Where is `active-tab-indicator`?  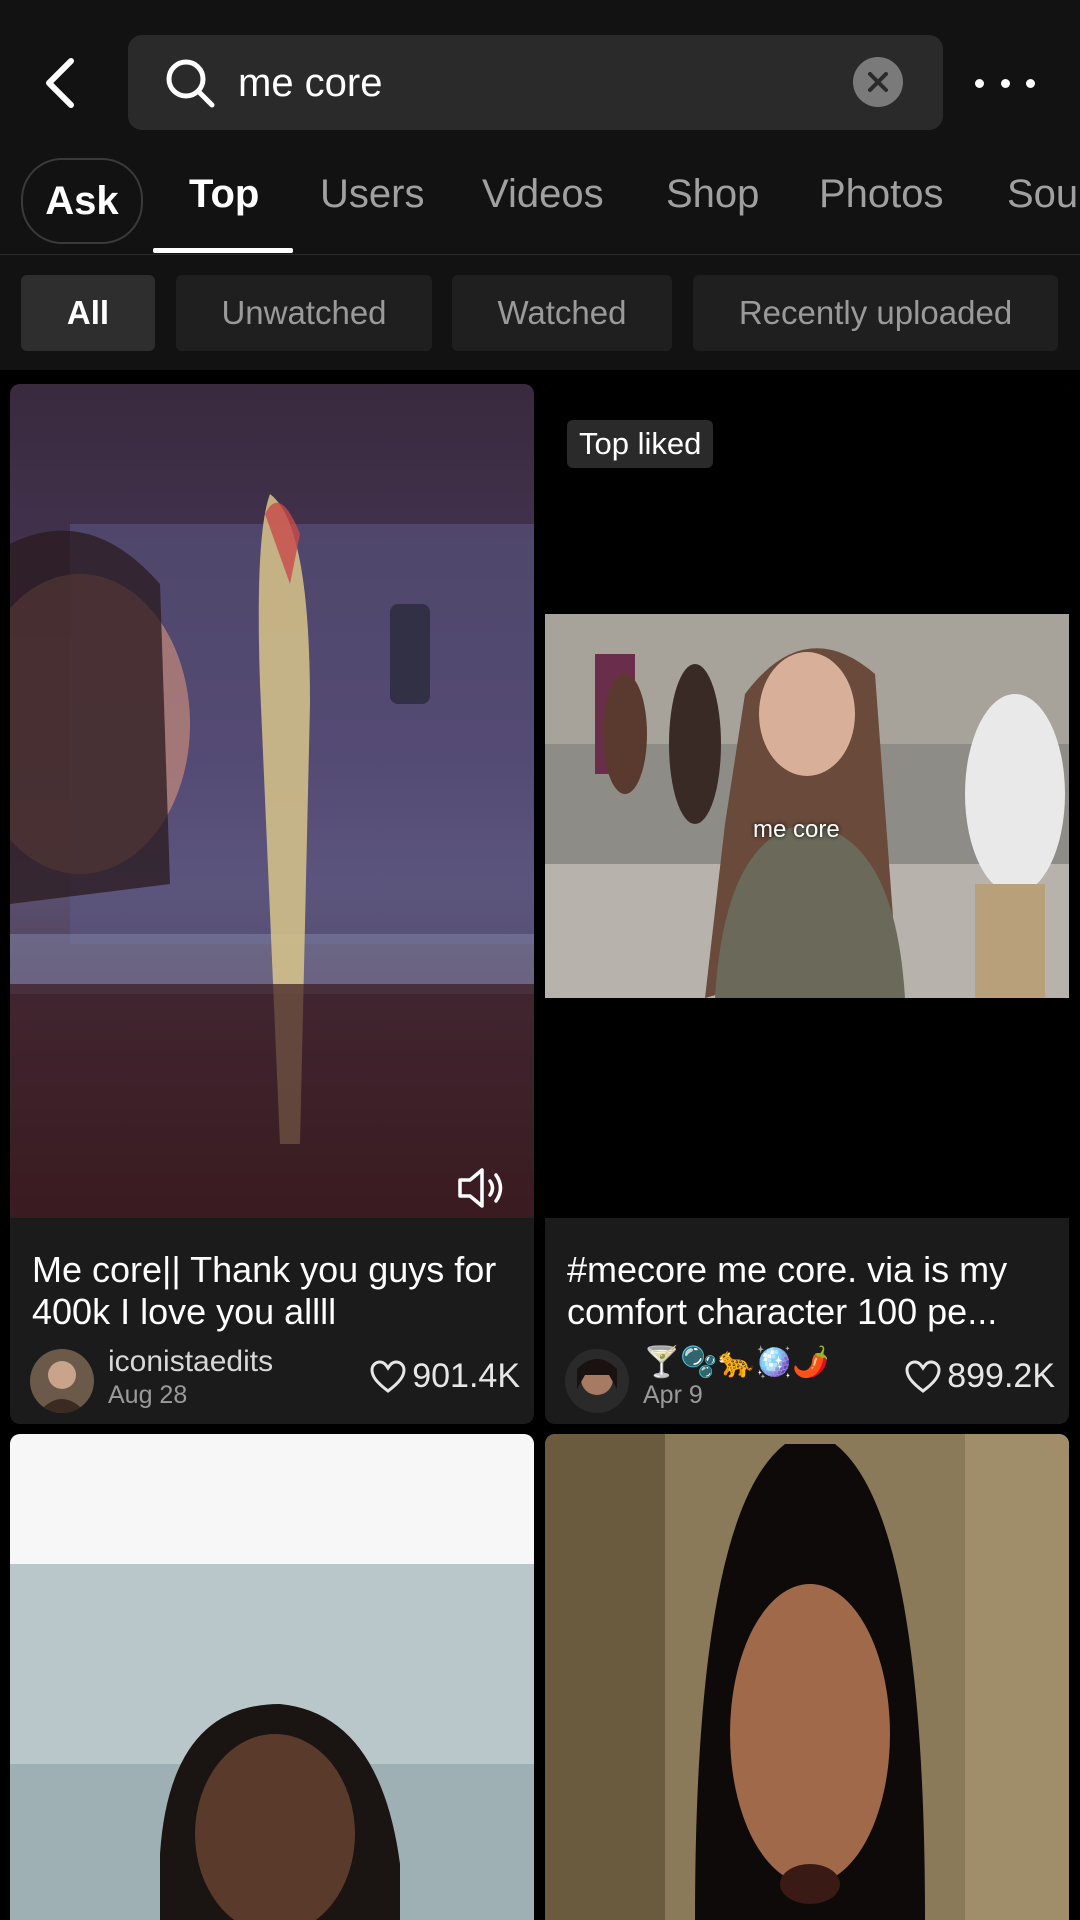 active-tab-indicator is located at coordinates (223, 250).